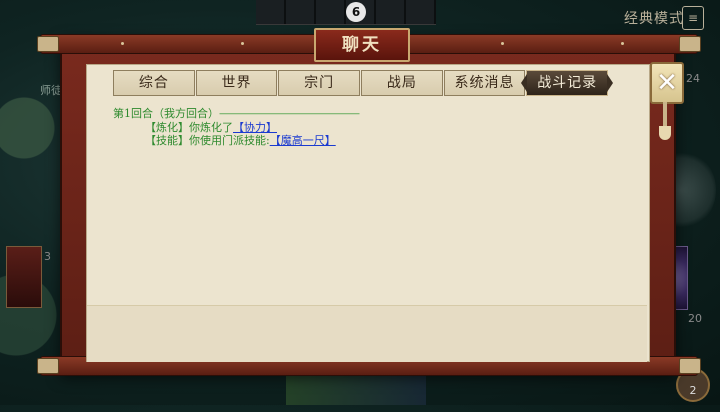 The image size is (720, 412). Describe the element at coordinates (356, 390) in the screenshot. I see `bottom-card-row` at that location.